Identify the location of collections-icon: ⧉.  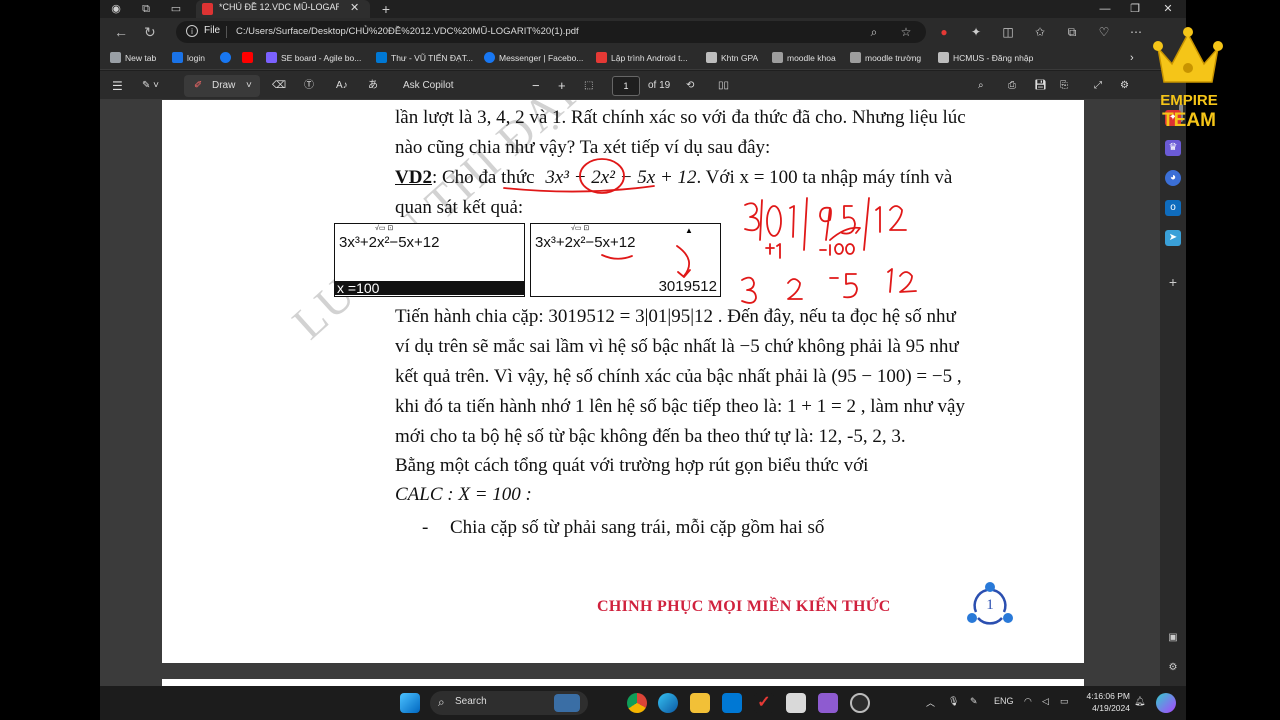
(1072, 32).